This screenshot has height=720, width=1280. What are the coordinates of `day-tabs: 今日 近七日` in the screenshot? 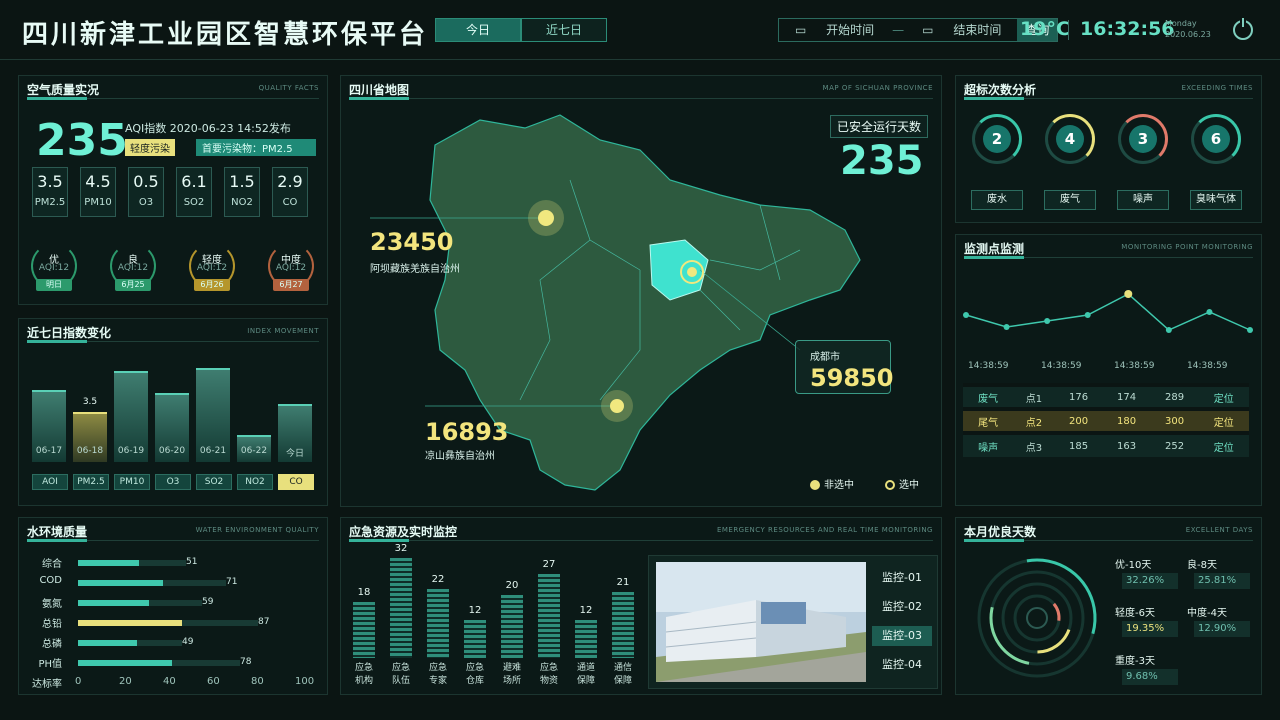 It's located at (521, 30).